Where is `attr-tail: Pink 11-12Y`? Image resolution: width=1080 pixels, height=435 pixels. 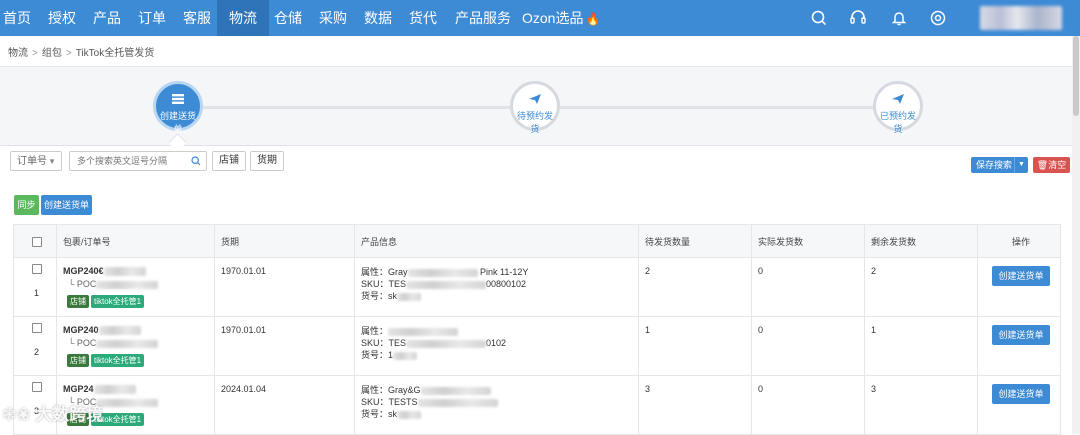 attr-tail: Pink 11-12Y is located at coordinates (504, 272).